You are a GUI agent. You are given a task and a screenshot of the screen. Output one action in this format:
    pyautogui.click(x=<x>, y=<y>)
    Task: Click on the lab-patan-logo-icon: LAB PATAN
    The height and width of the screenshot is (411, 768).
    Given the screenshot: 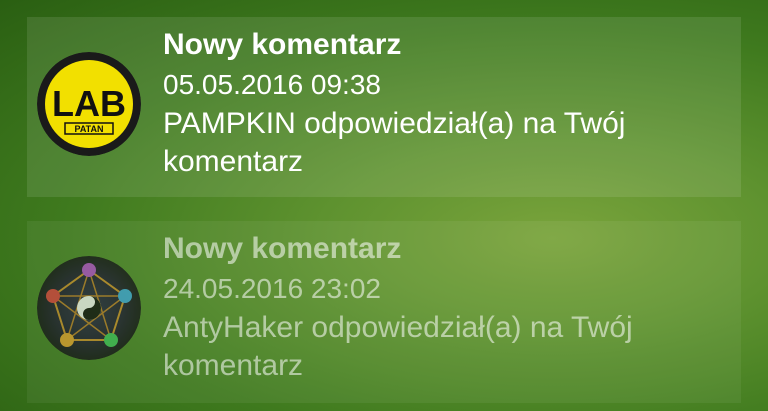 What is the action you would take?
    pyautogui.click(x=89, y=104)
    